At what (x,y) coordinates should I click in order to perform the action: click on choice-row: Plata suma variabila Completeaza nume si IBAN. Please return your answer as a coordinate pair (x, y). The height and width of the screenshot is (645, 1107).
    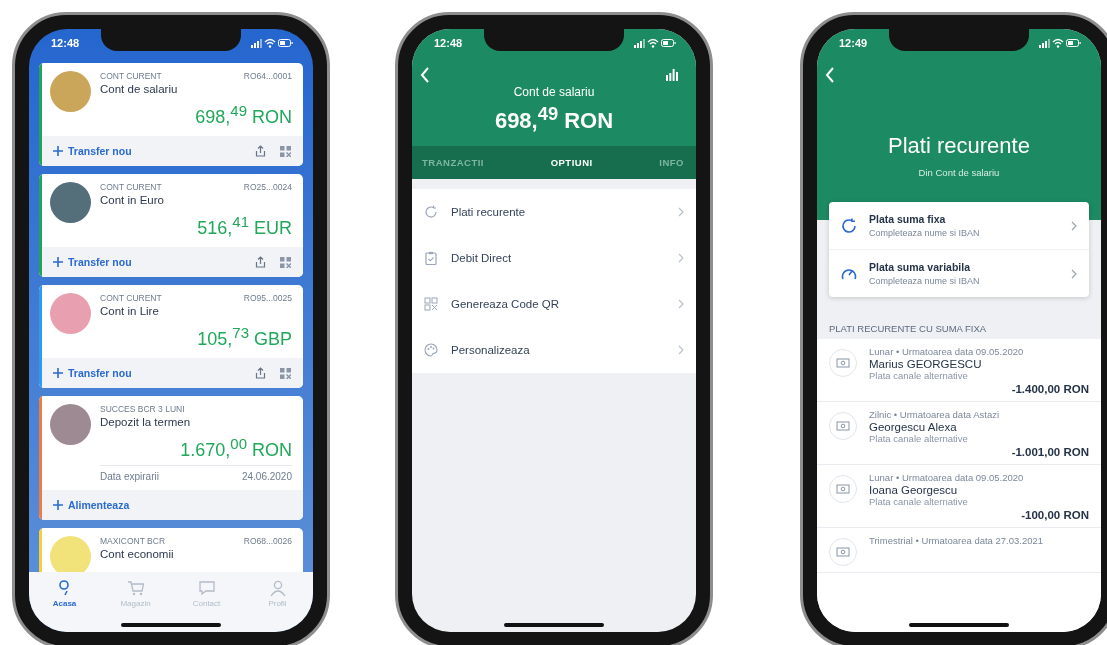
    Looking at the image, I should click on (959, 273).